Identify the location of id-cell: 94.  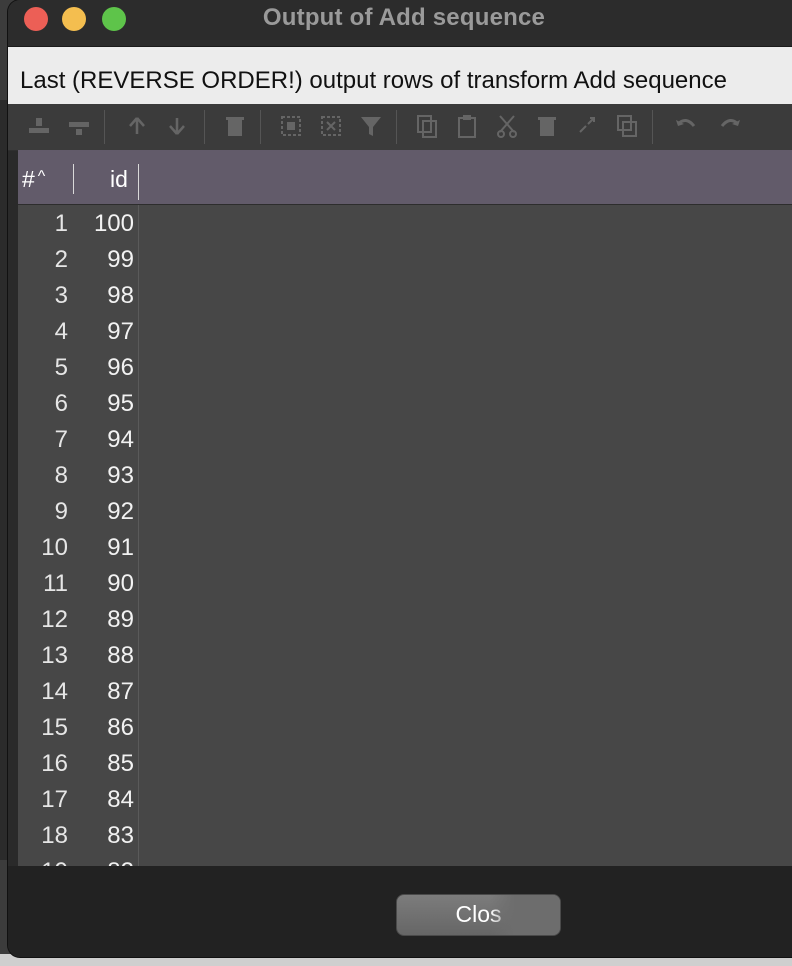
(104, 440).